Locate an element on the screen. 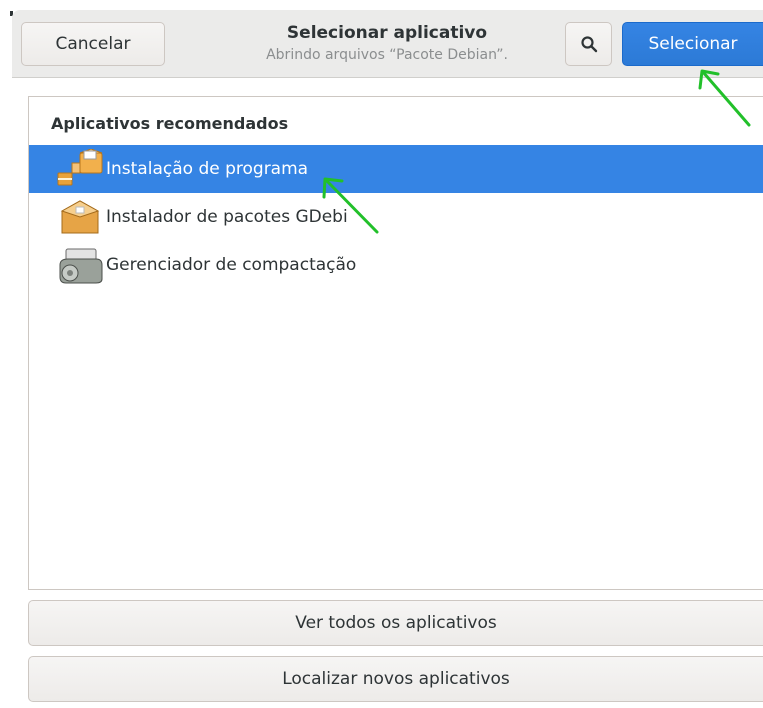 The image size is (763, 708). select-button: Selecionar is located at coordinates (692, 44).